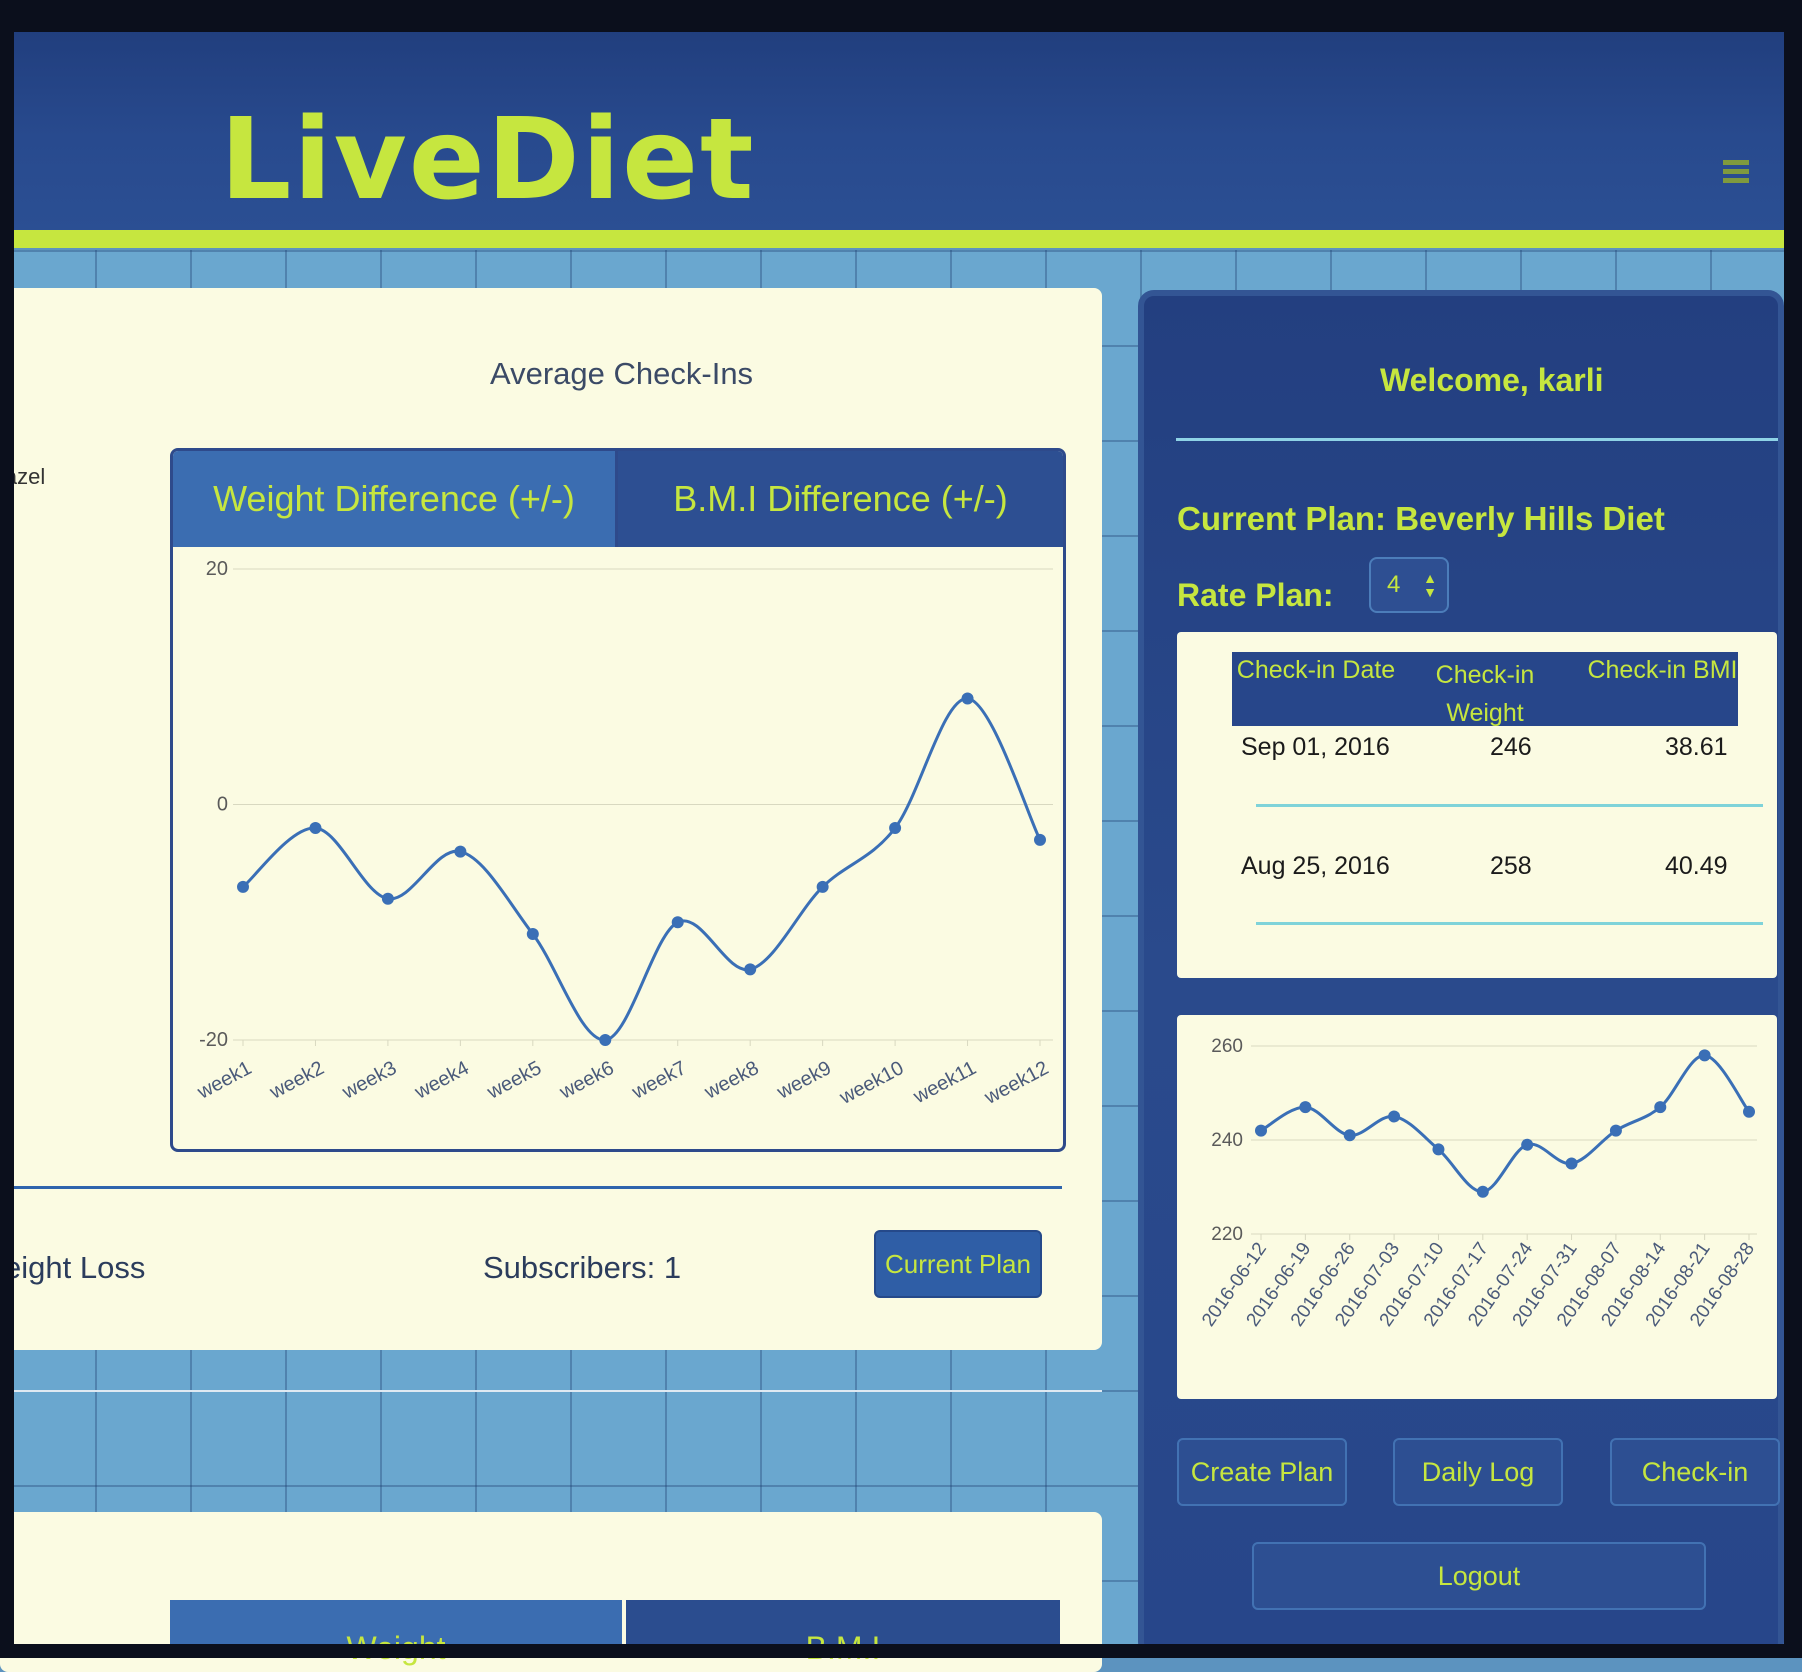  I want to click on frame-right, so click(1793, 829).